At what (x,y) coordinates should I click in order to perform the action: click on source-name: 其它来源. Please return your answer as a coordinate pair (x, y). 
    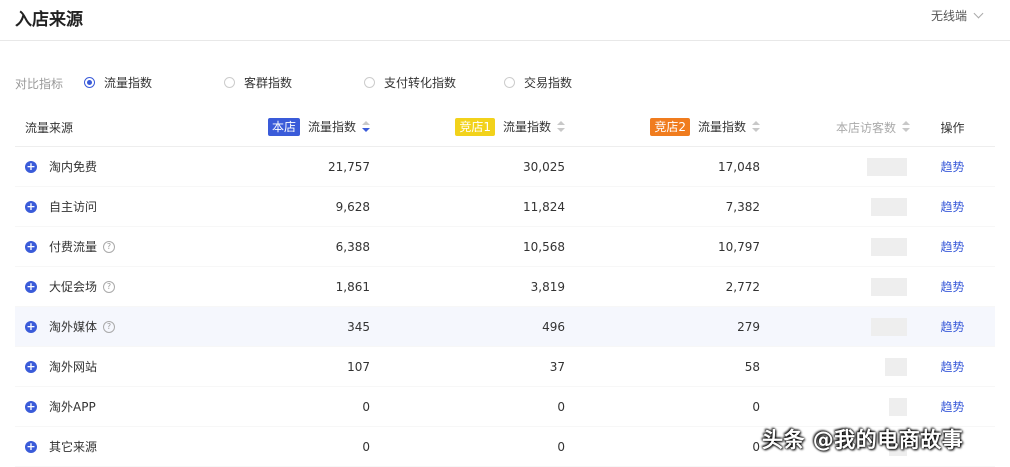
    Looking at the image, I should click on (73, 447).